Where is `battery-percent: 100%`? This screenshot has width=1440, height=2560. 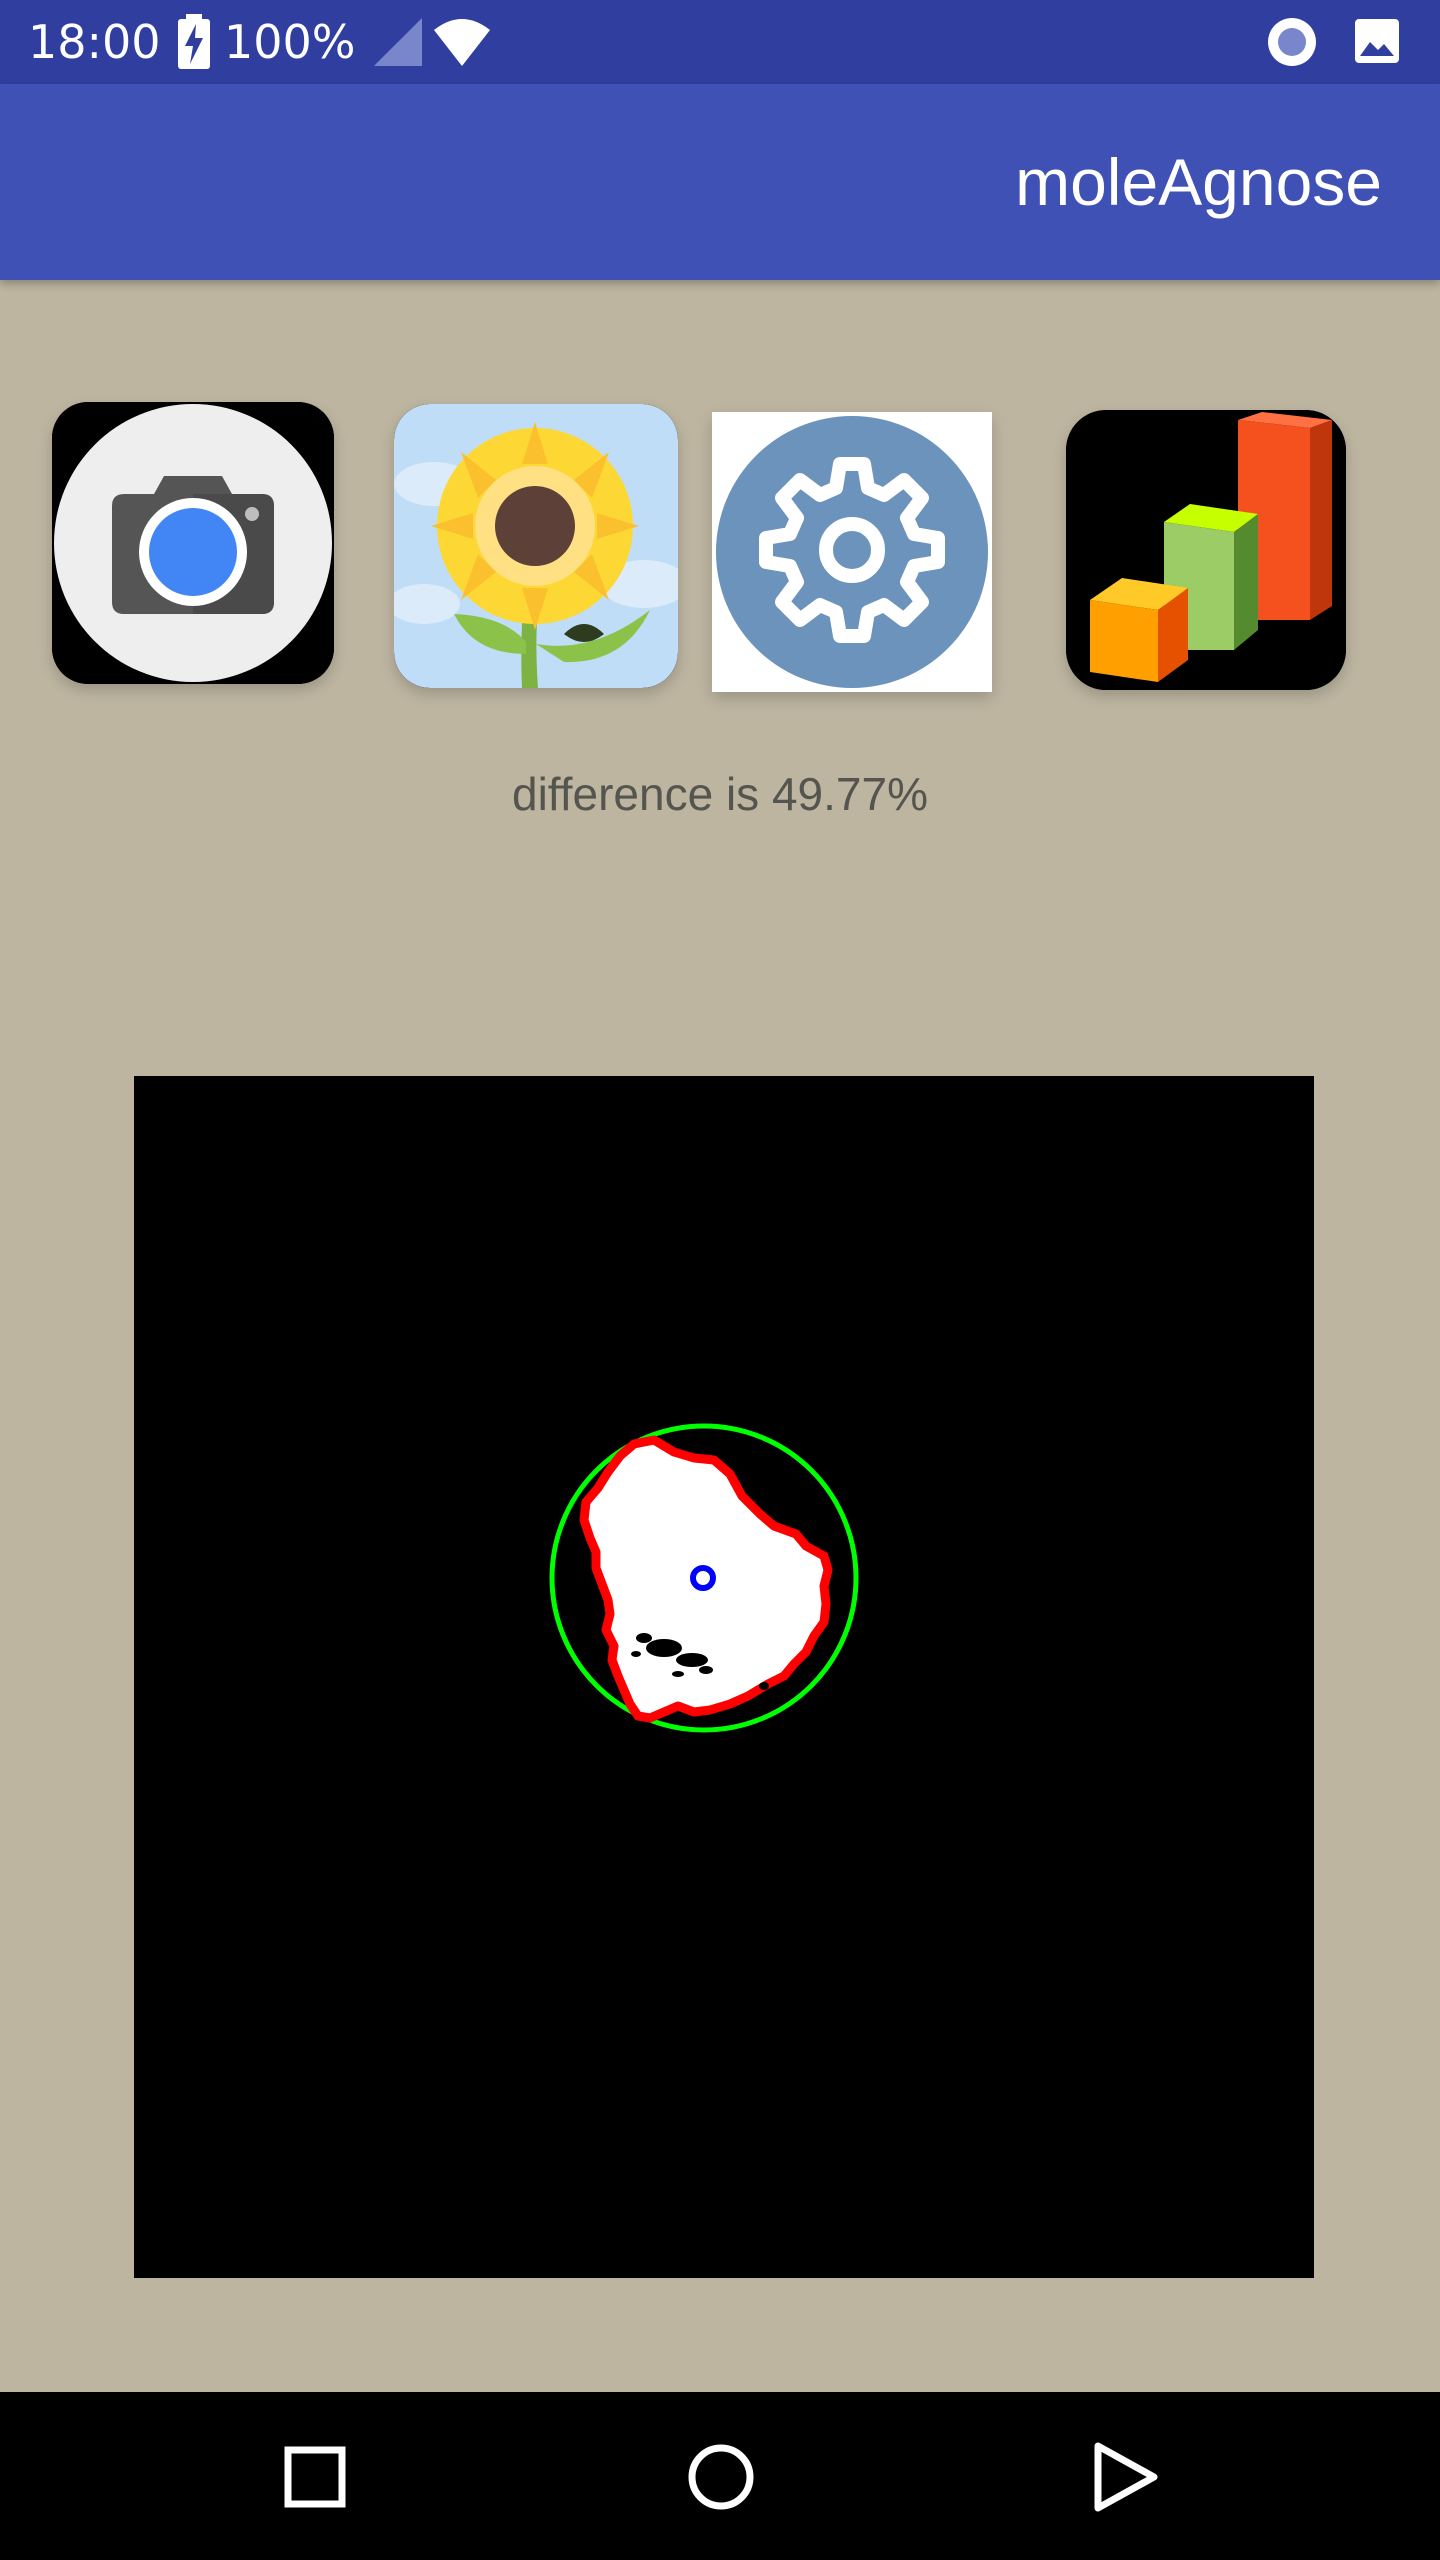
battery-percent: 100% is located at coordinates (290, 42).